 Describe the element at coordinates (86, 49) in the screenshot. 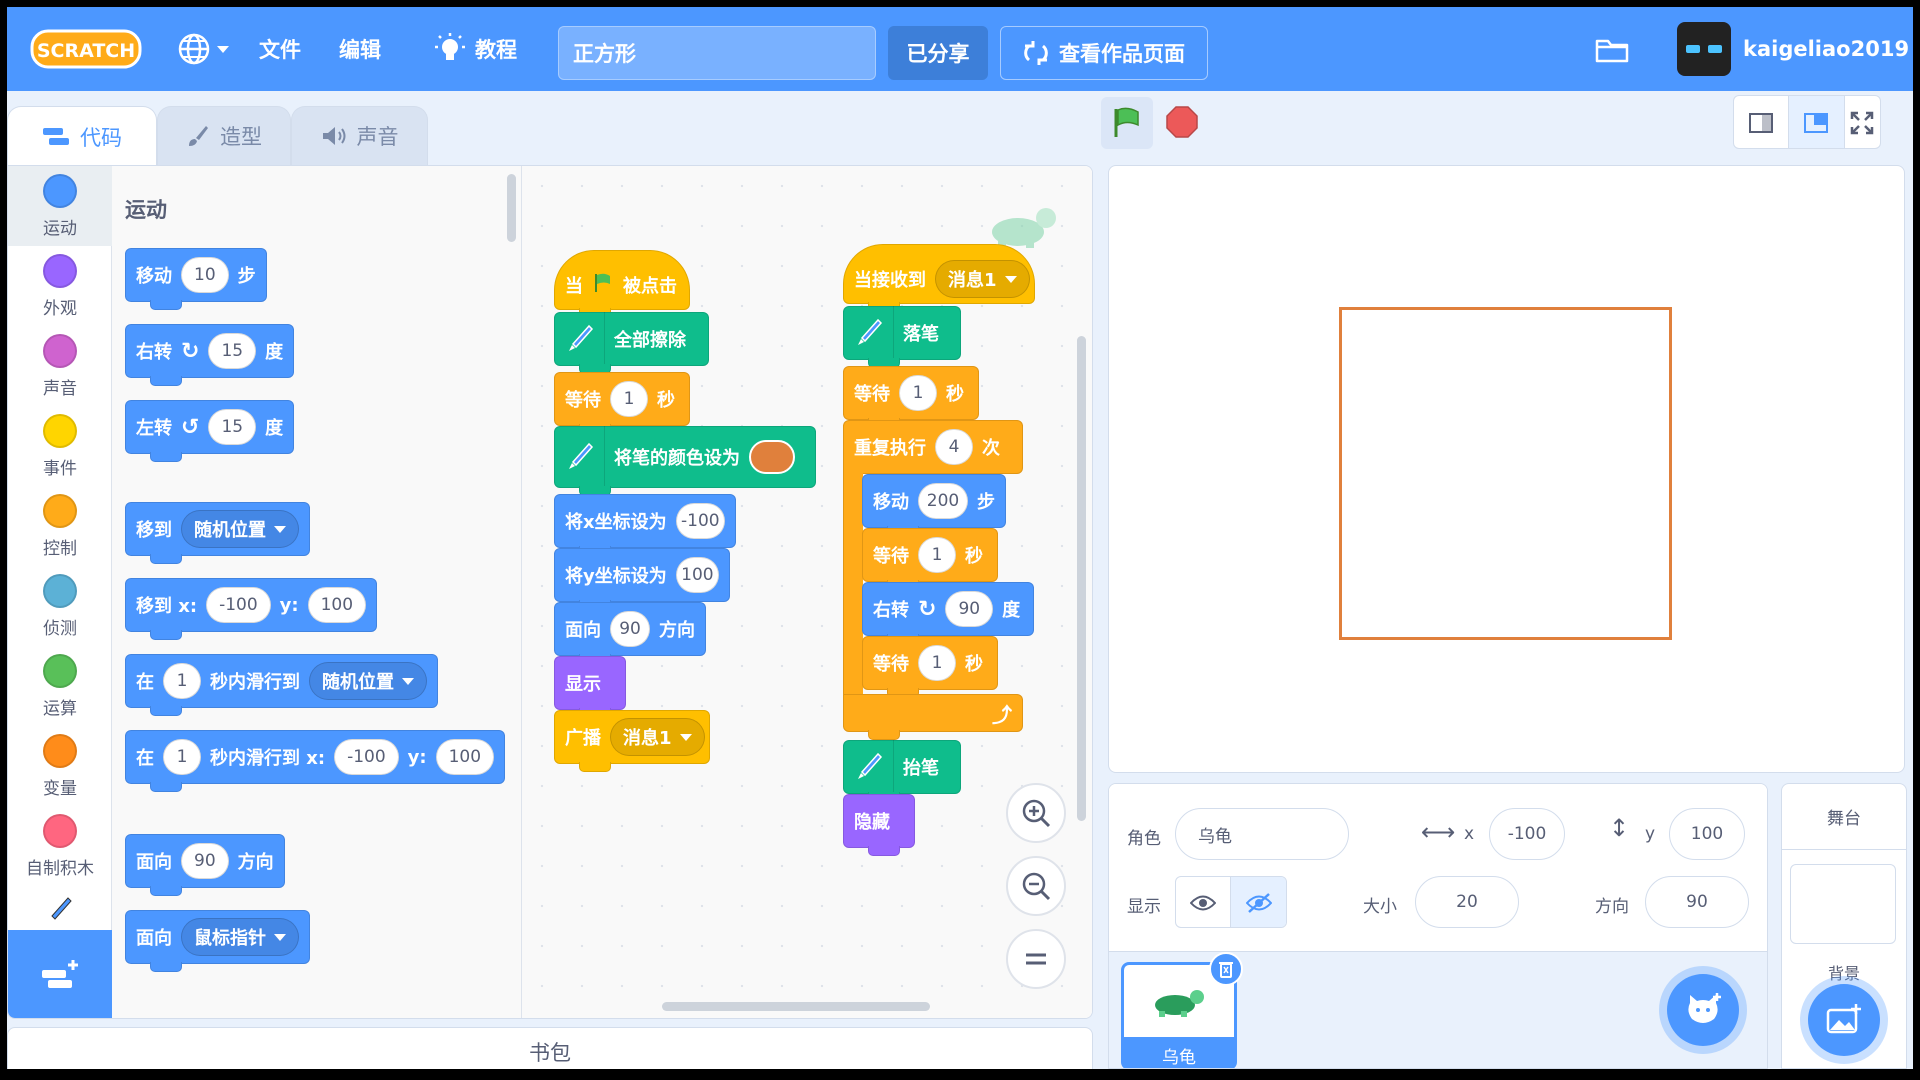

I see `scratch-logo: SCRATCH` at that location.